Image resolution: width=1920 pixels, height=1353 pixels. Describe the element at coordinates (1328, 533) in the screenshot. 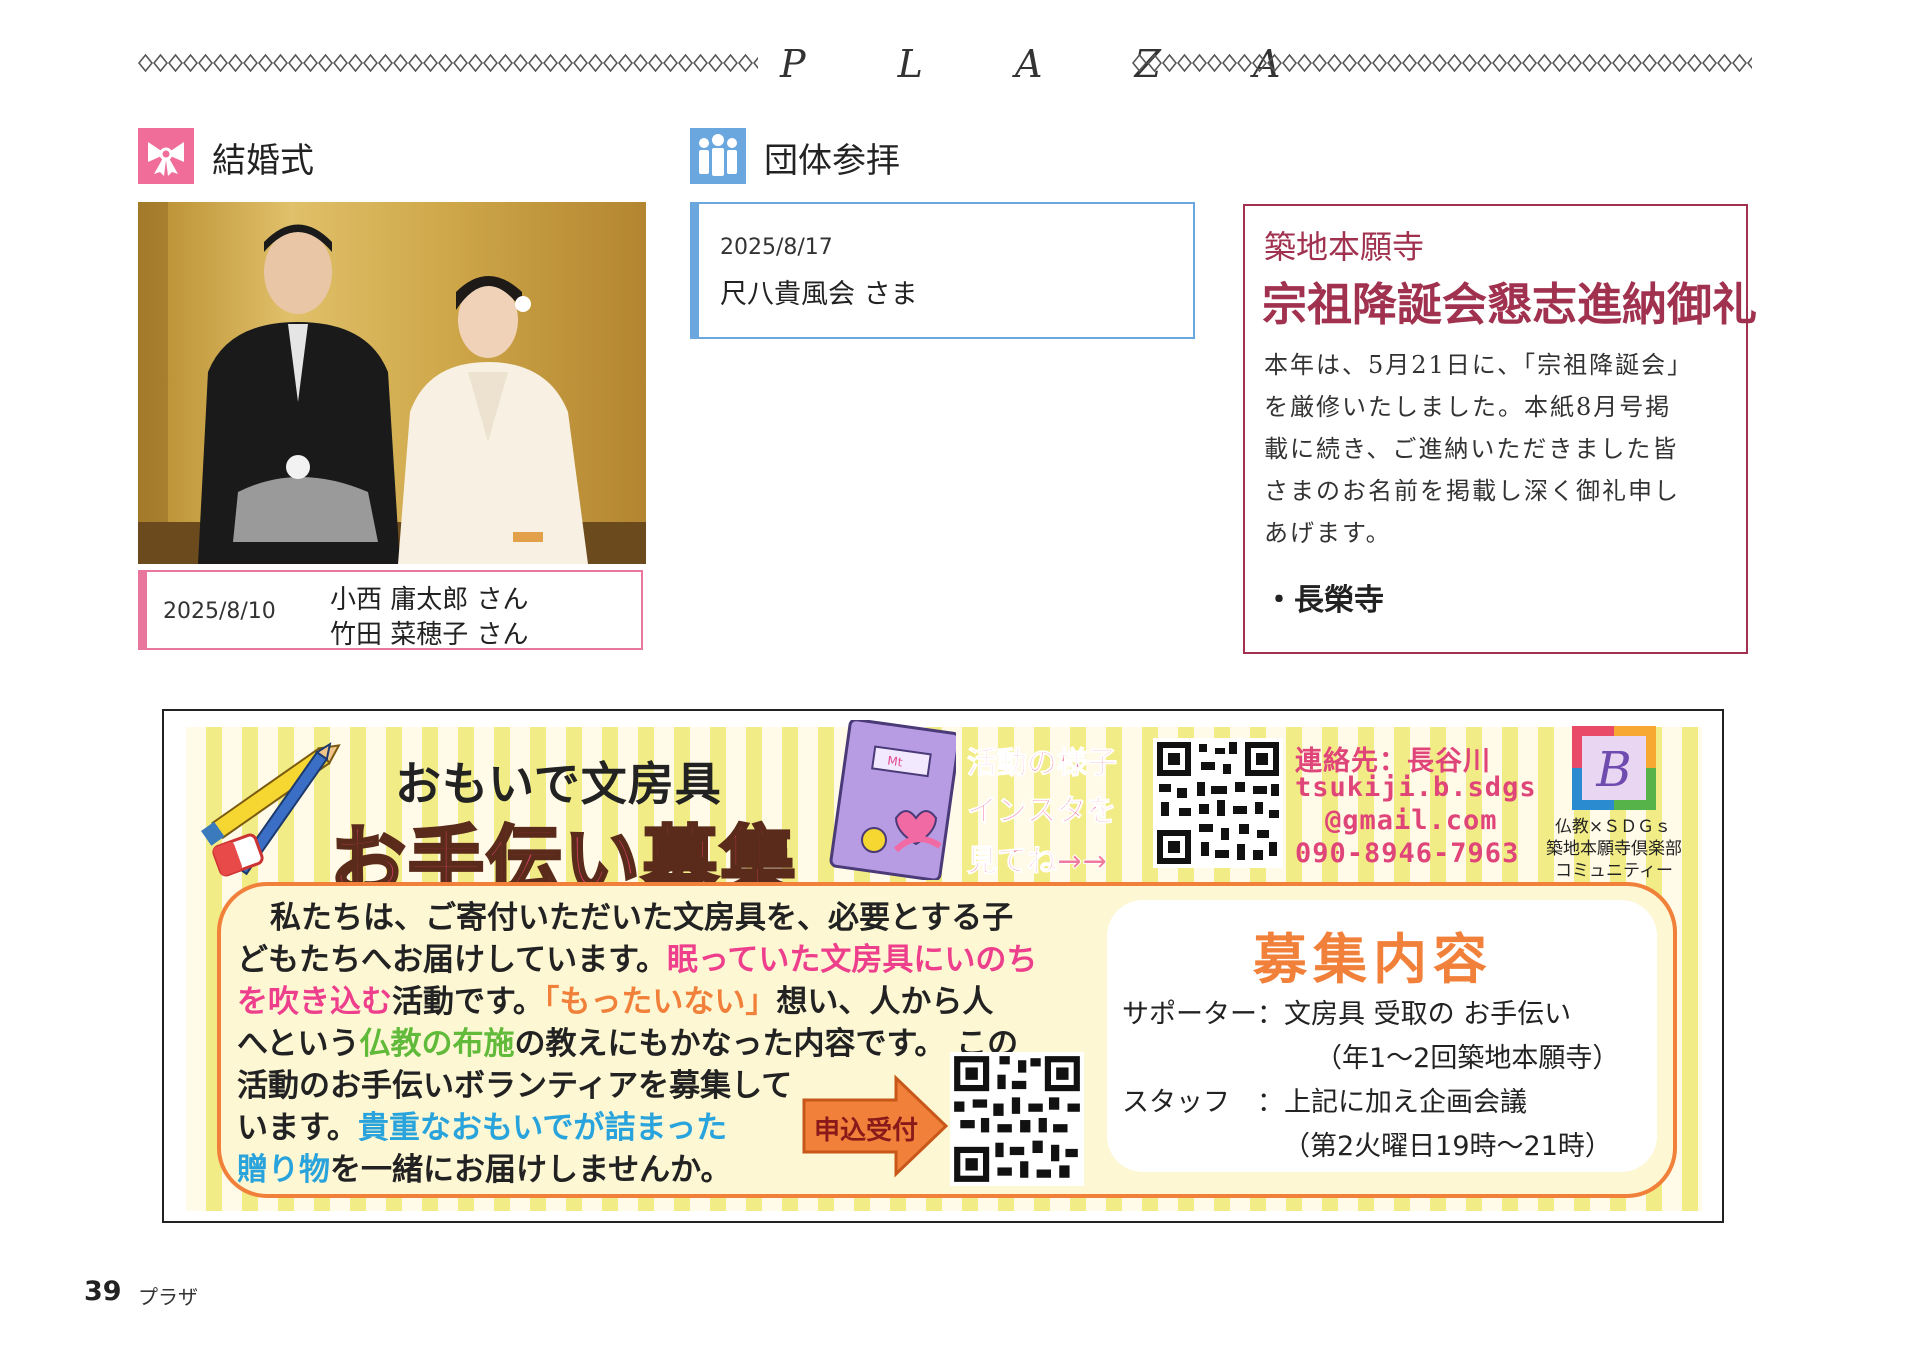

I see `notice-line: あげます。` at that location.